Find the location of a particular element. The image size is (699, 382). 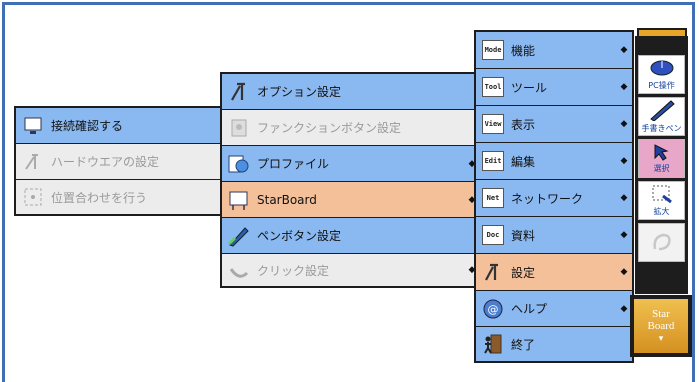

select-button: 選択 is located at coordinates (661, 158).